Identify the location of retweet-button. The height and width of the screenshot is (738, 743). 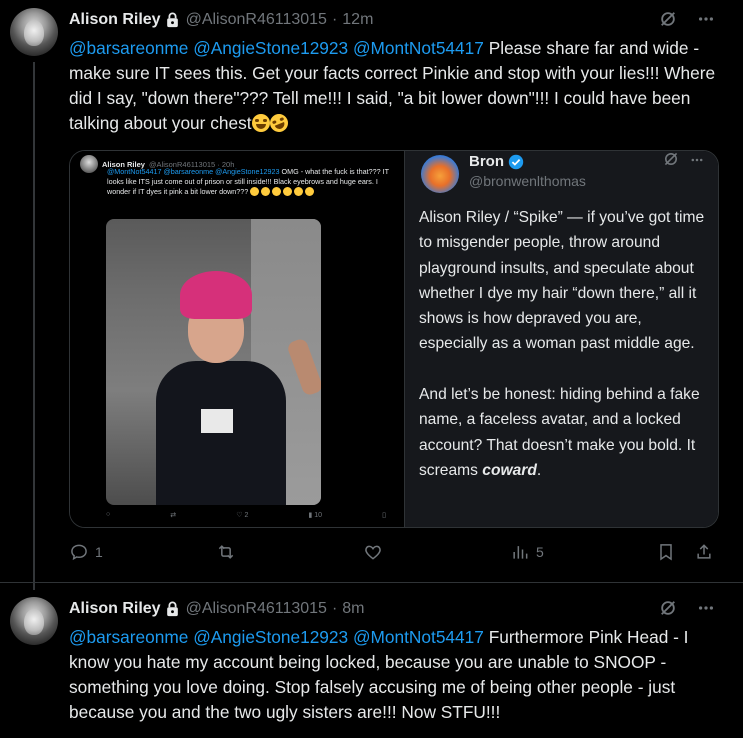
(226, 552).